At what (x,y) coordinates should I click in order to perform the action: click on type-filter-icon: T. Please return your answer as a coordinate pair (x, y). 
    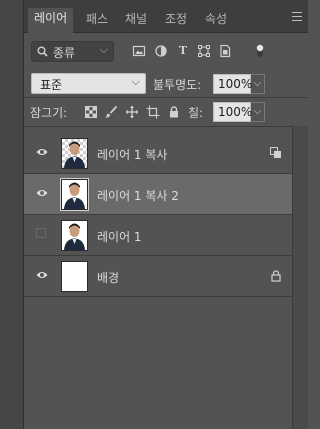
    Looking at the image, I should click on (183, 51).